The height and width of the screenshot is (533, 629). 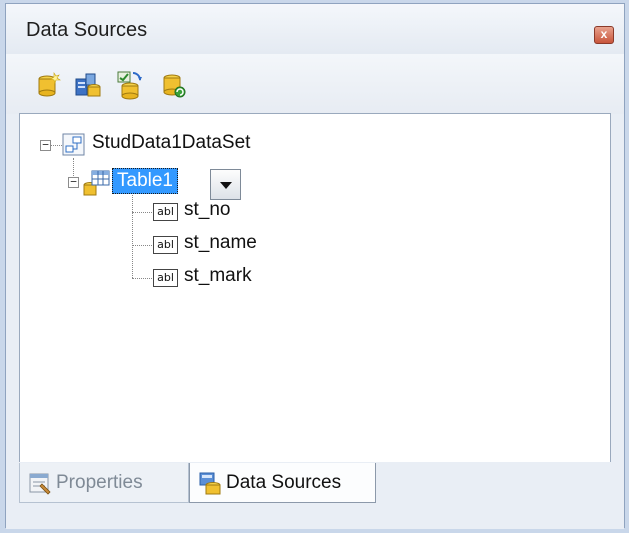 What do you see at coordinates (315, 29) in the screenshot?
I see `panel-titlebar: Data Sources x` at bounding box center [315, 29].